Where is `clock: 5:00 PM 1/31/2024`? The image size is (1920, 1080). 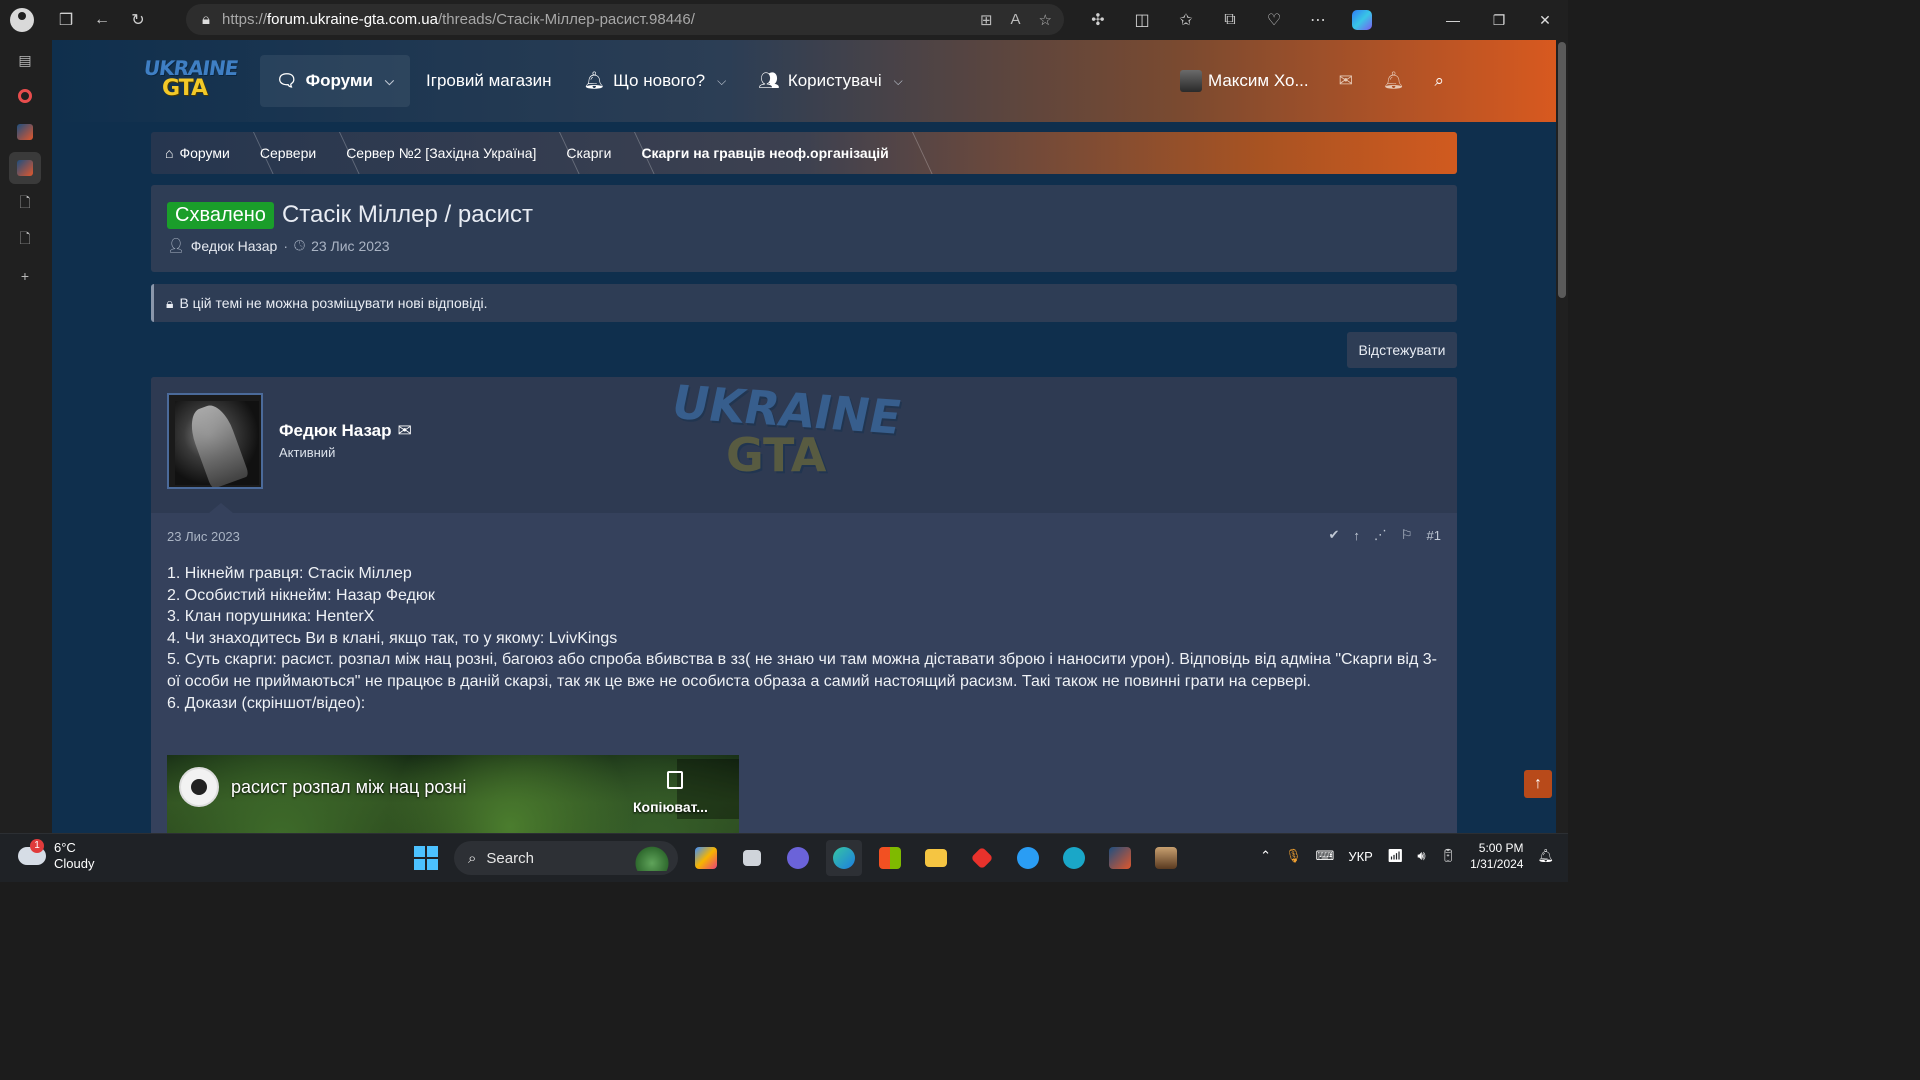
clock: 5:00 PM 1/31/2024 is located at coordinates (1496, 856).